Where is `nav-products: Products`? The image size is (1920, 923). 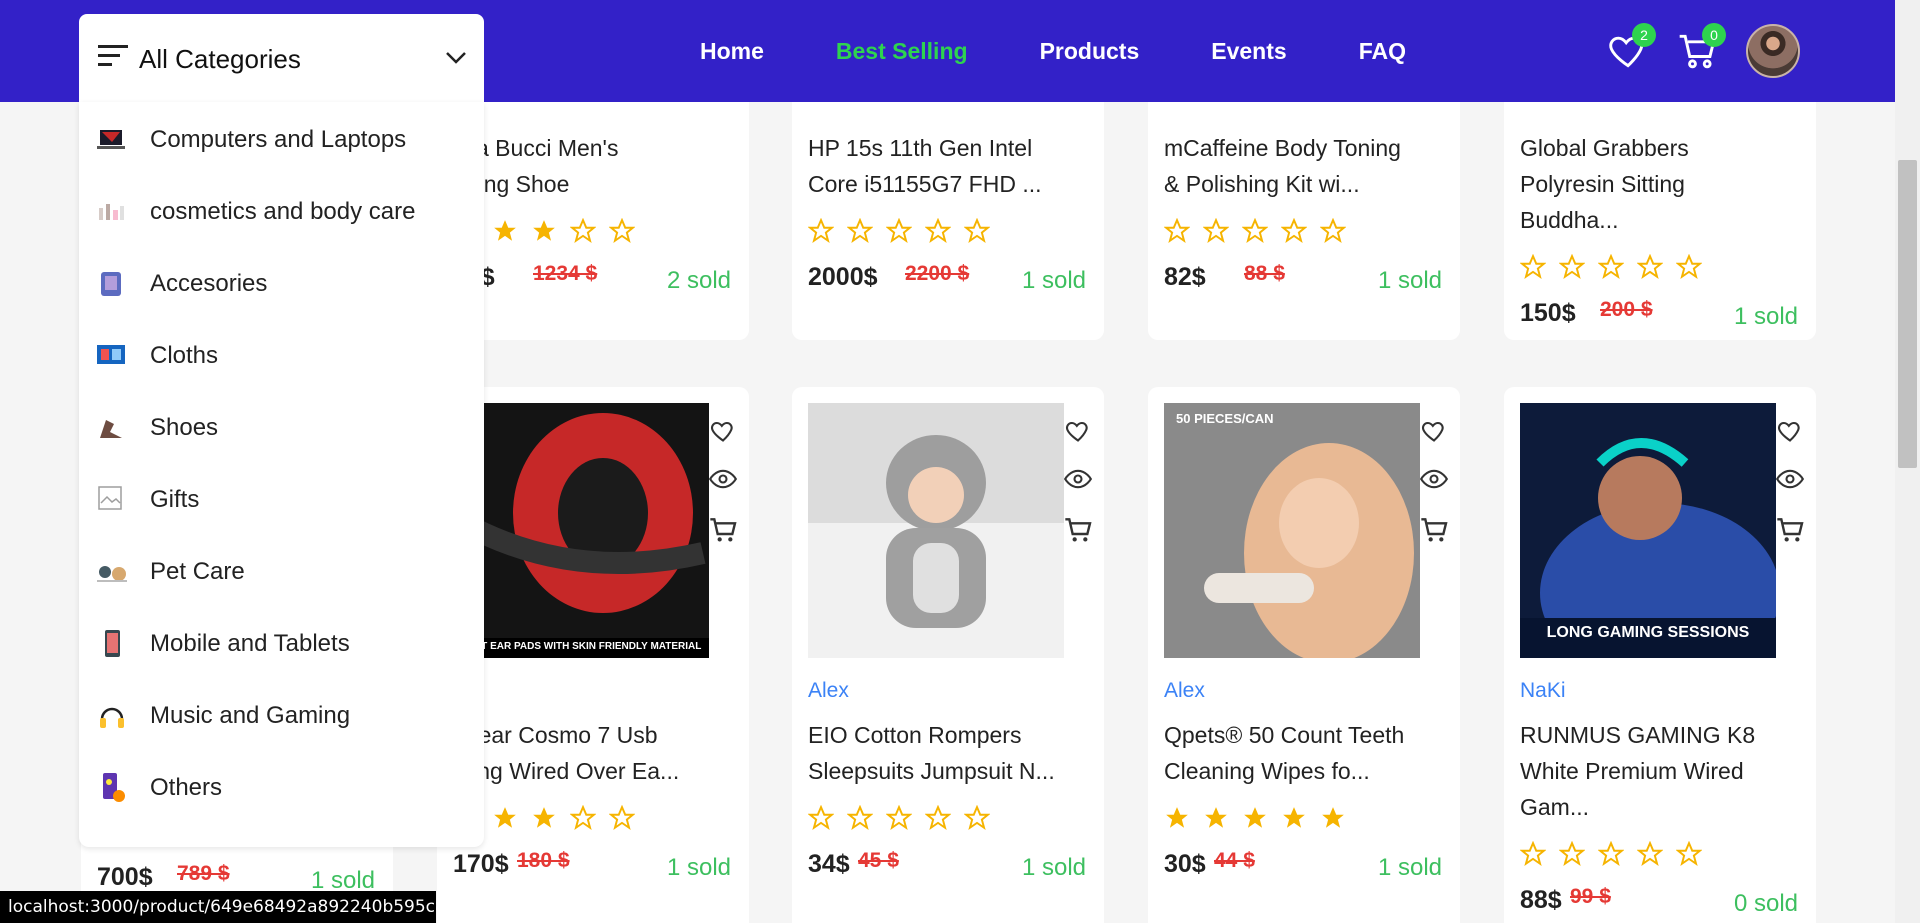 nav-products: Products is located at coordinates (1090, 51).